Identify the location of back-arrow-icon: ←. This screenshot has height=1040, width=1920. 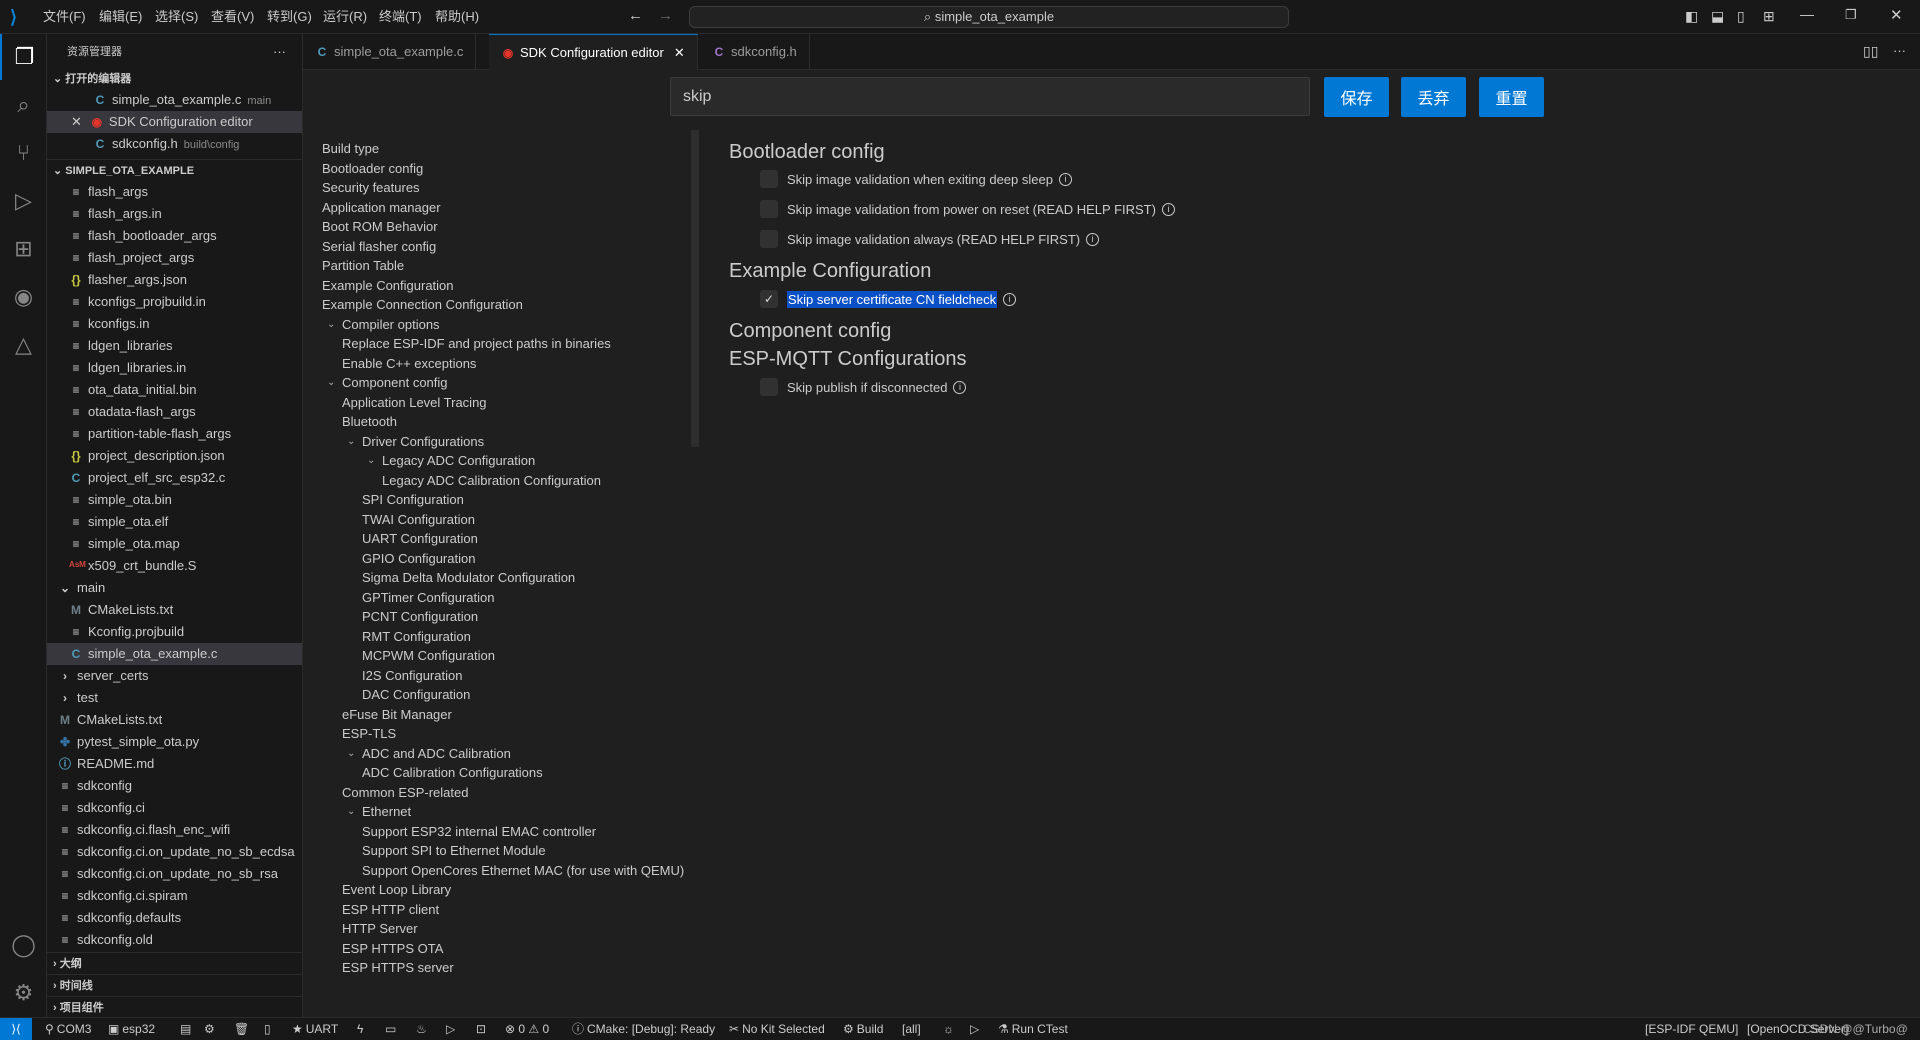
(635, 15).